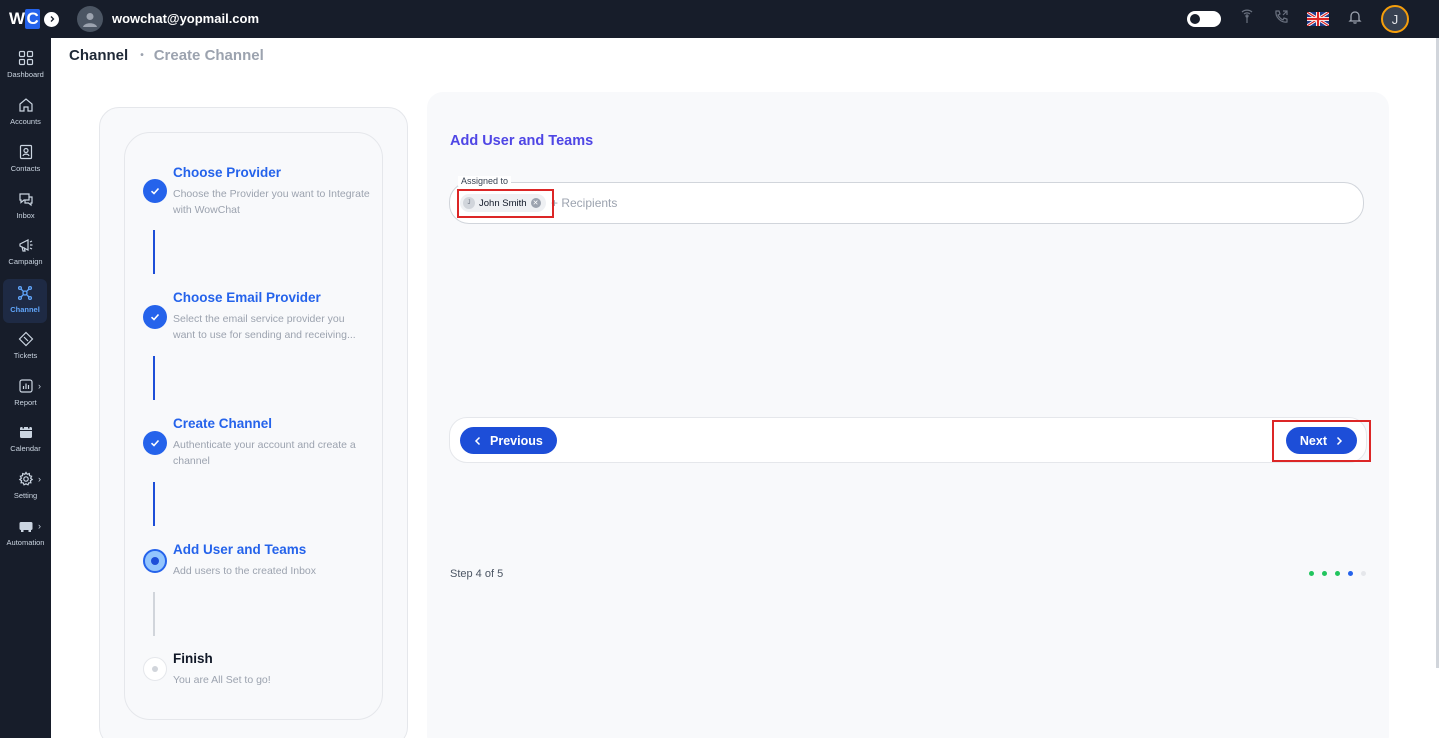 This screenshot has height=738, width=1439. What do you see at coordinates (25, 495) in the screenshot?
I see `sidebar-item-label: Setting` at bounding box center [25, 495].